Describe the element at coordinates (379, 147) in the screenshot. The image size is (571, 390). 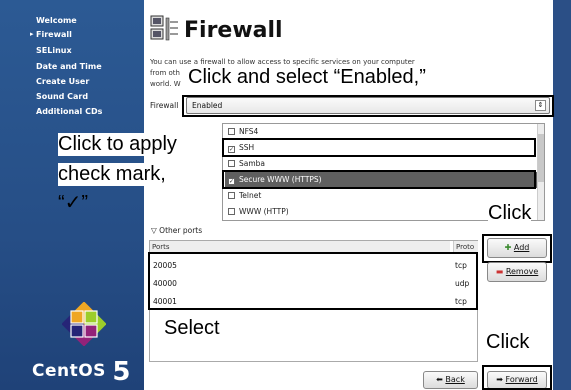
I see `highlight-box-ssh` at that location.